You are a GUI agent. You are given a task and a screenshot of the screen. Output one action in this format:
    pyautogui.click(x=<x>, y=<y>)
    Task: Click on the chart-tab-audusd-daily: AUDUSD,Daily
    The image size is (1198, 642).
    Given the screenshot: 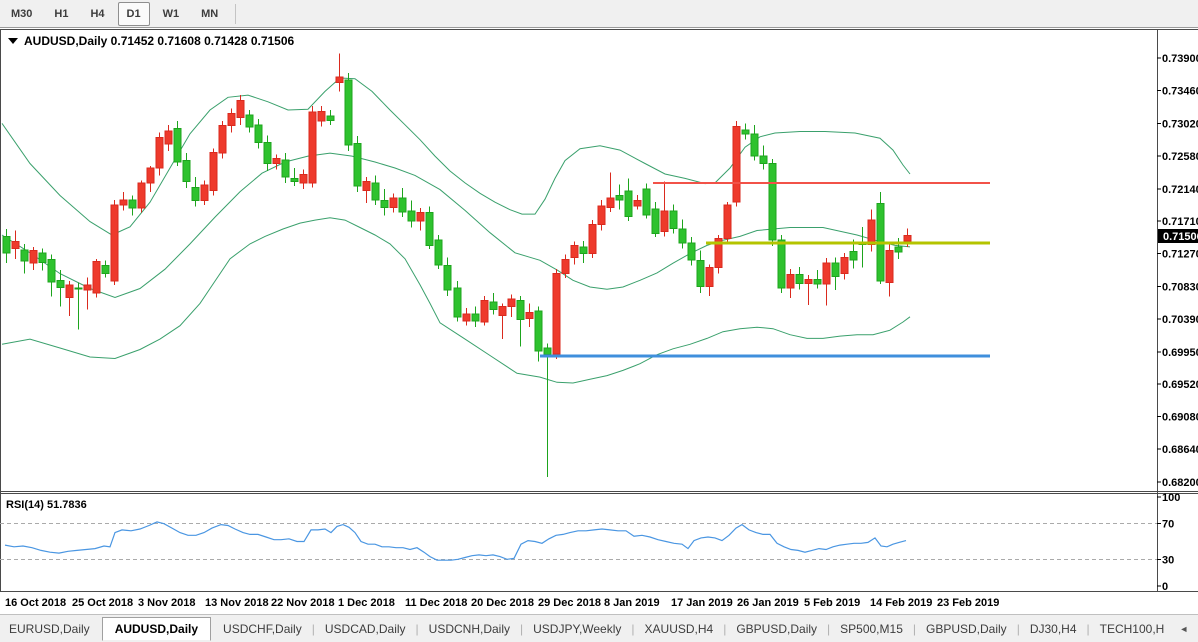 What is the action you would take?
    pyautogui.click(x=156, y=628)
    